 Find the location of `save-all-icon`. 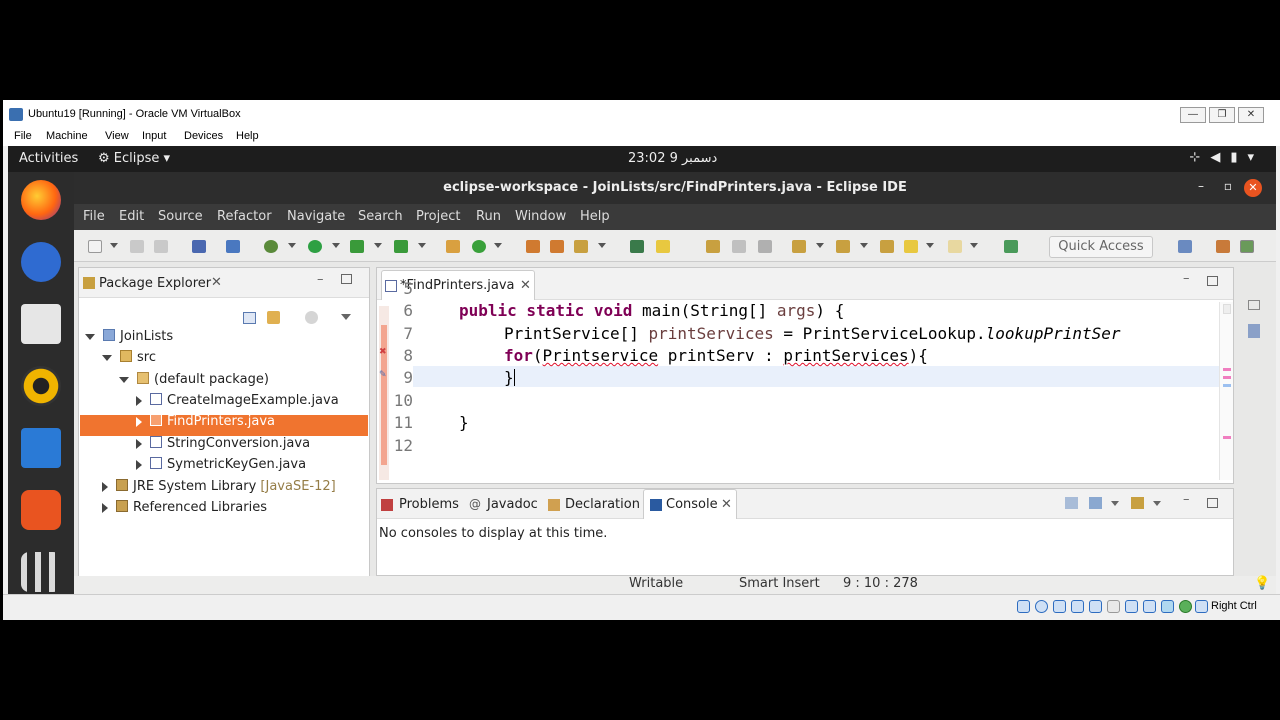

save-all-icon is located at coordinates (161, 246).